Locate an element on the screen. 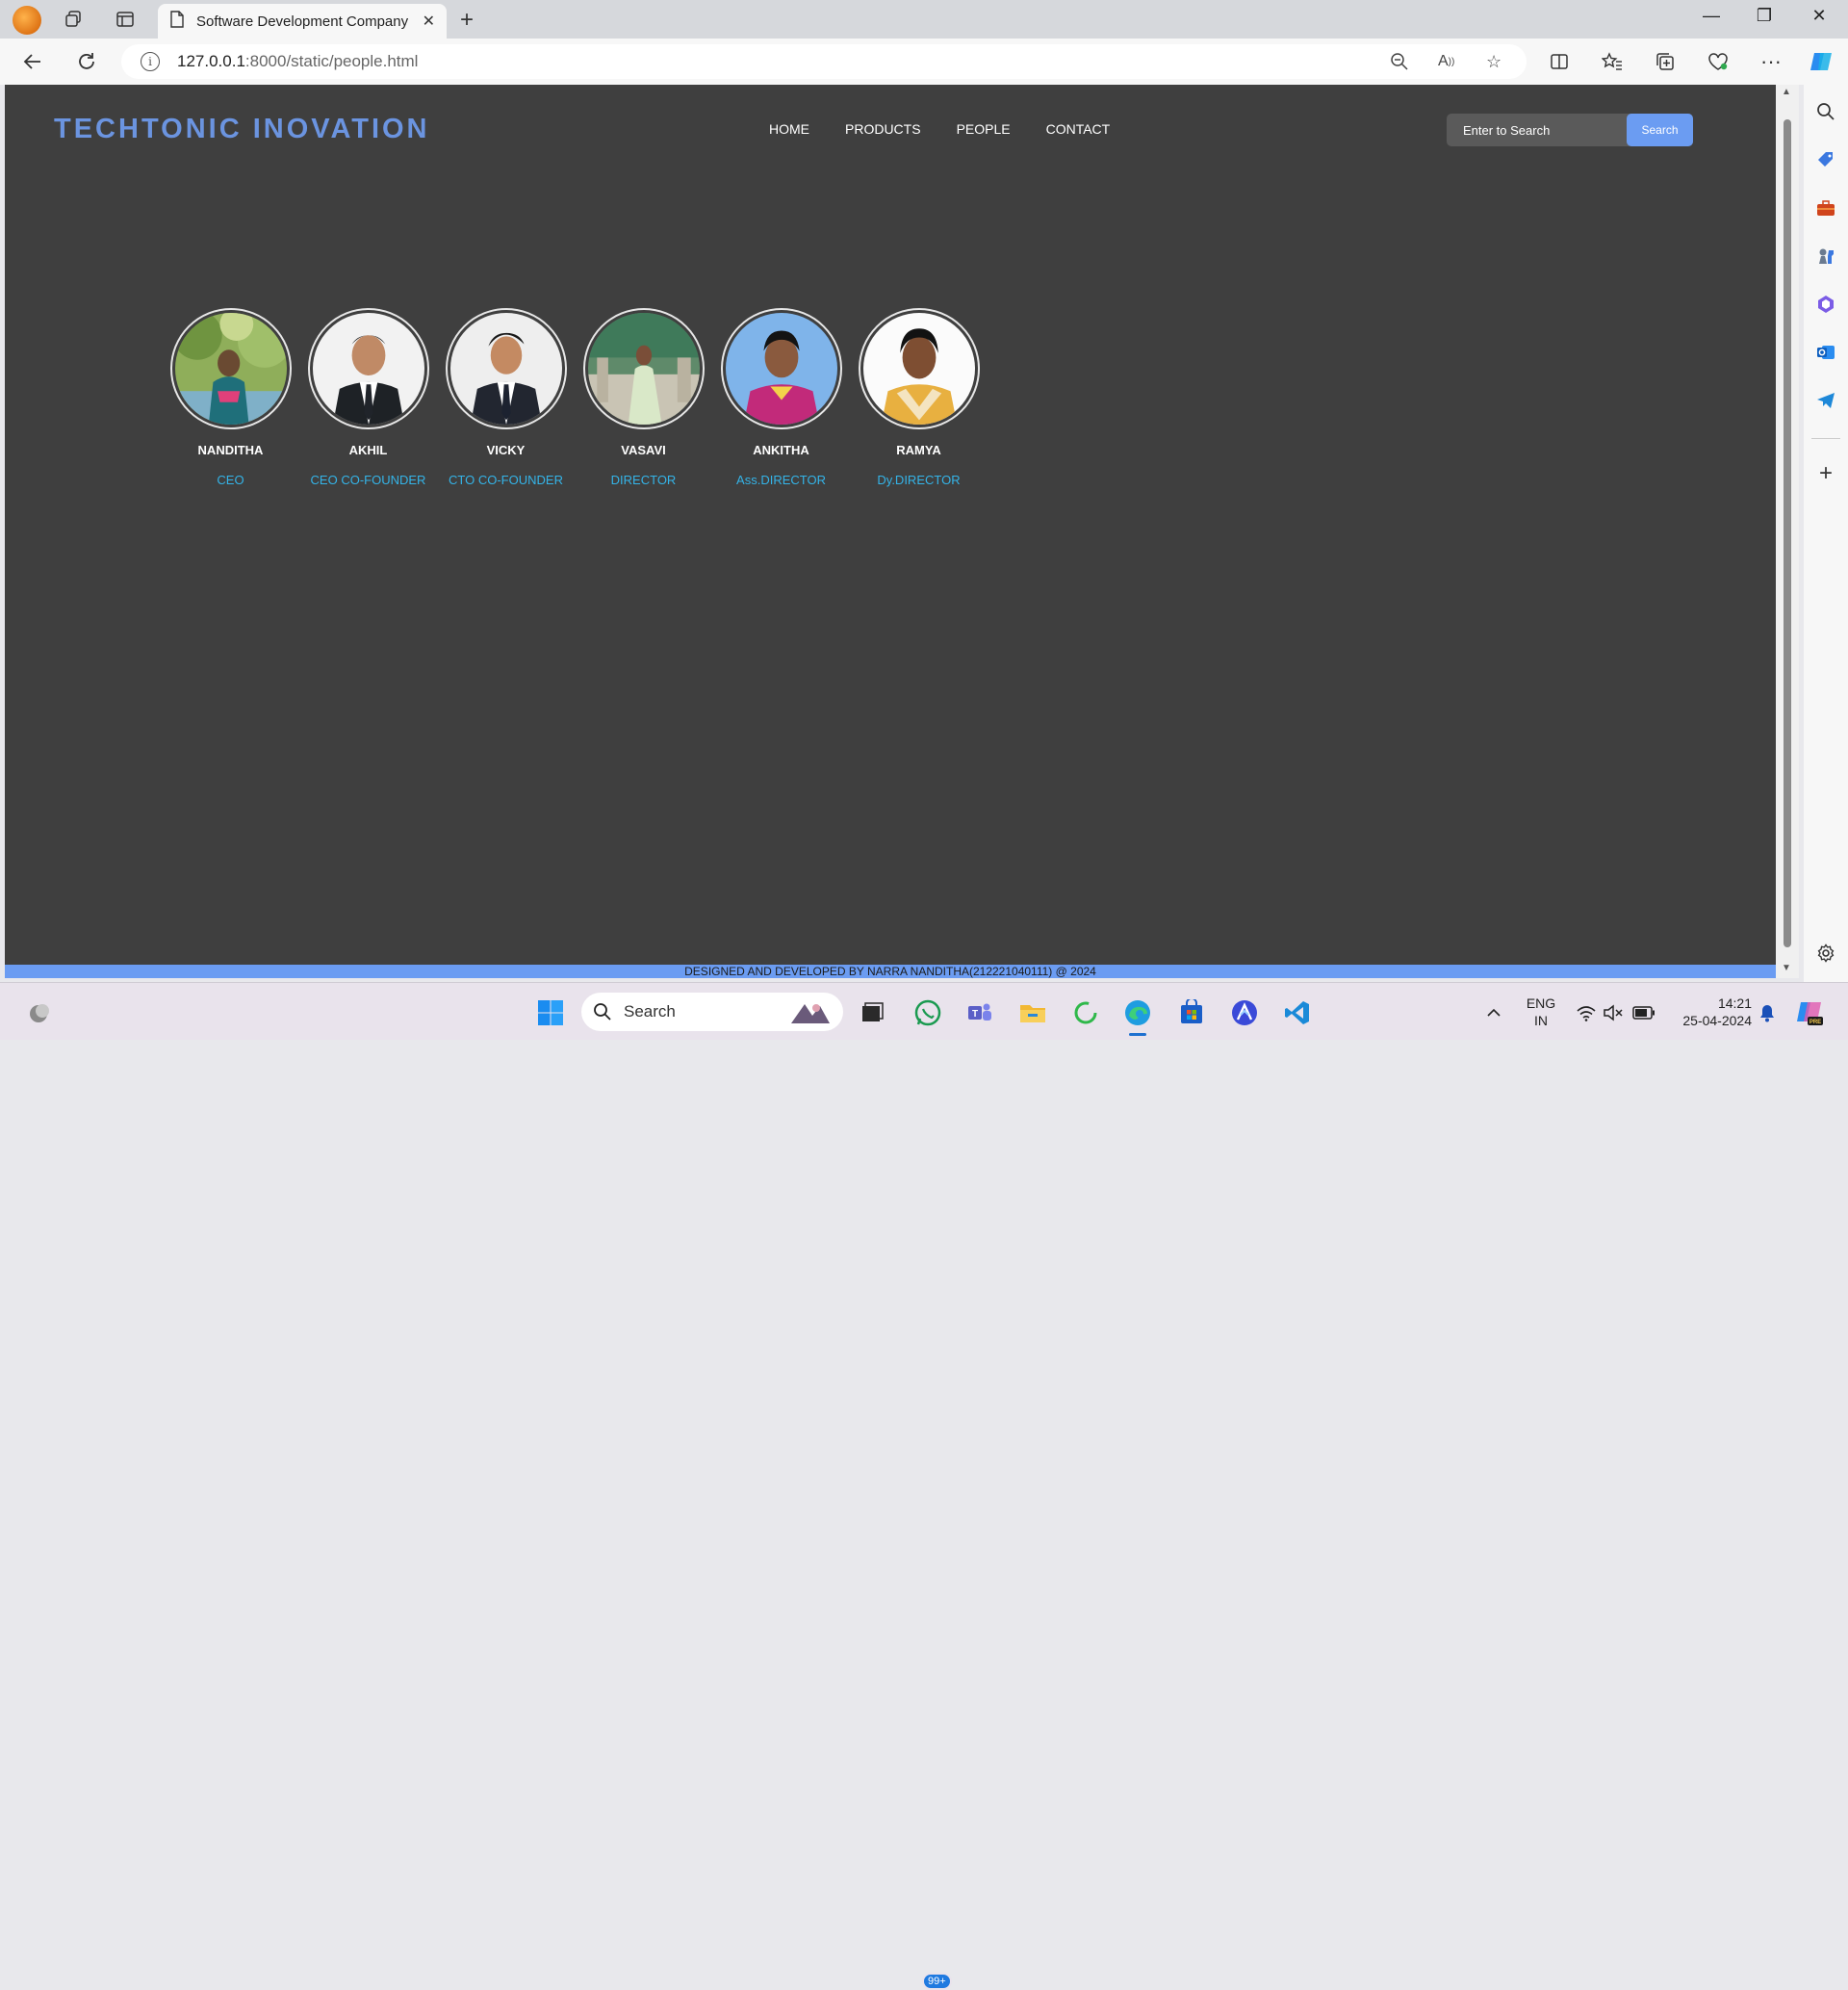  svg-text: PRE is located at coordinates (1815, 1022).